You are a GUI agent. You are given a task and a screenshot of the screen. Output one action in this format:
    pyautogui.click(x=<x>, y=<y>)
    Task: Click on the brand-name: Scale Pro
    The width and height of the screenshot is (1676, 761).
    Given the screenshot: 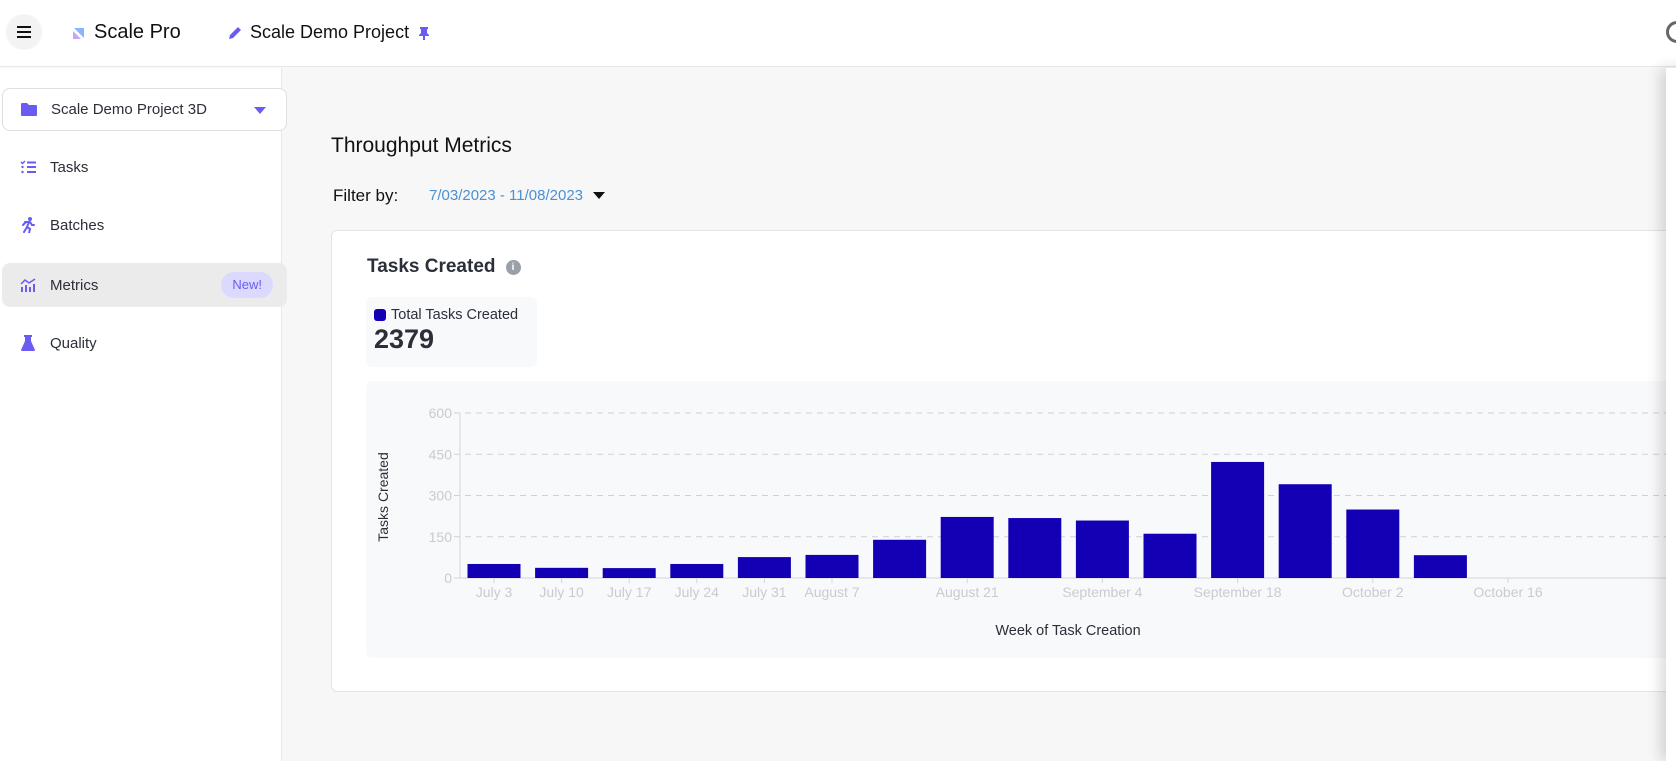 What is the action you would take?
    pyautogui.click(x=137, y=32)
    